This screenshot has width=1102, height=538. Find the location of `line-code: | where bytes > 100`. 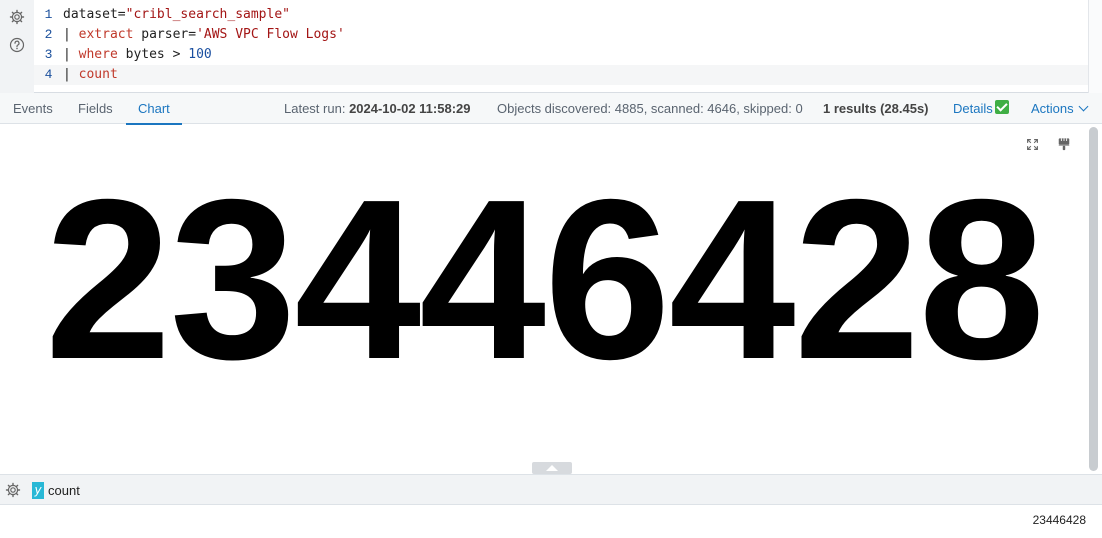

line-code: | where bytes > 100 is located at coordinates (137, 55).